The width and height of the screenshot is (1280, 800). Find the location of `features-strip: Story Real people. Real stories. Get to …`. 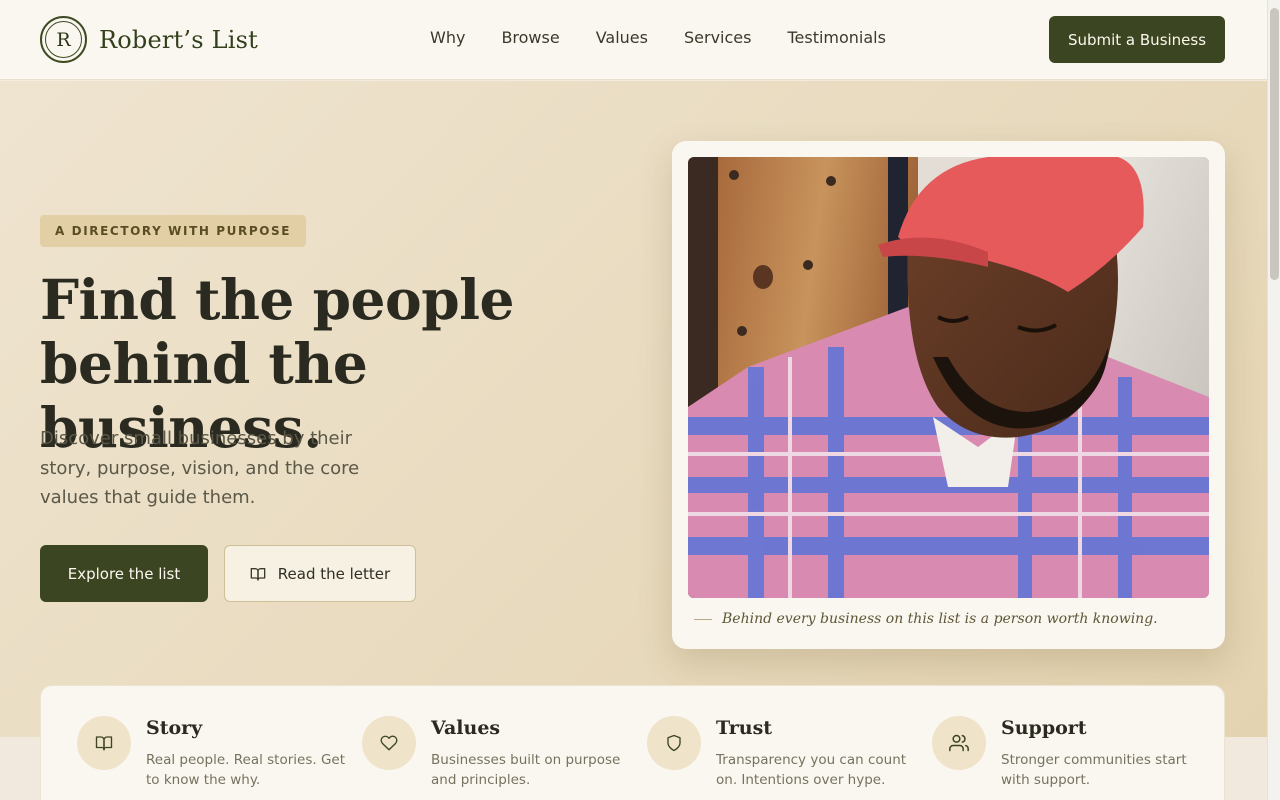

features-strip: Story Real people. Real stories. Get to … is located at coordinates (632, 742).